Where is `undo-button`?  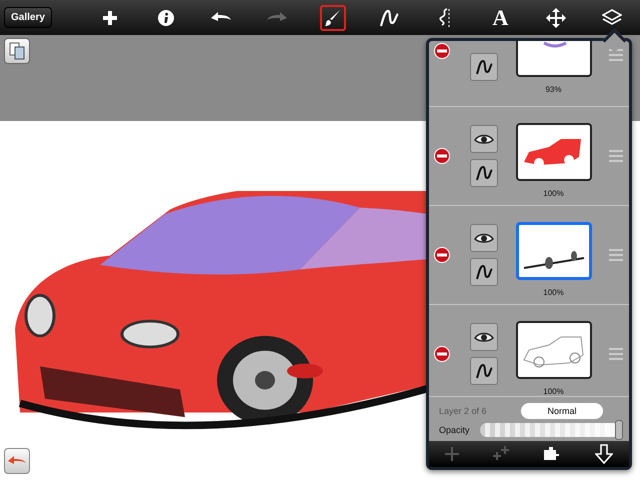 undo-button is located at coordinates (17, 461).